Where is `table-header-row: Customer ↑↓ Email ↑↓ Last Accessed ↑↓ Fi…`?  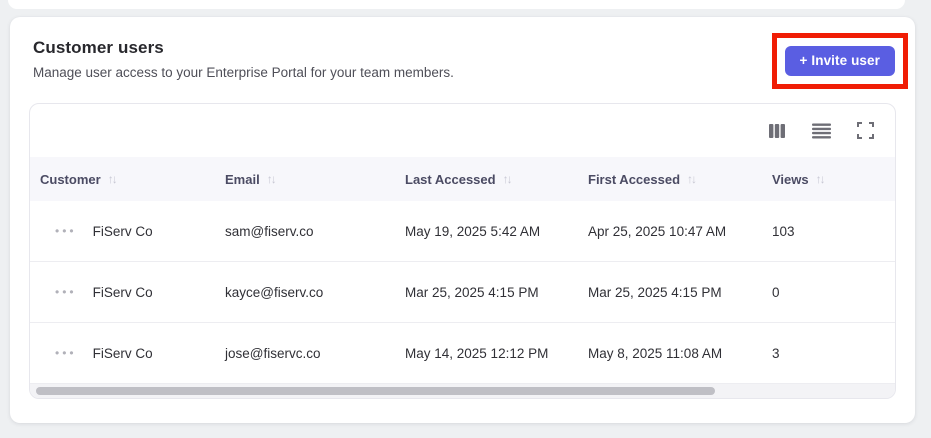
table-header-row: Customer ↑↓ Email ↑↓ Last Accessed ↑↓ Fi… is located at coordinates (462, 179).